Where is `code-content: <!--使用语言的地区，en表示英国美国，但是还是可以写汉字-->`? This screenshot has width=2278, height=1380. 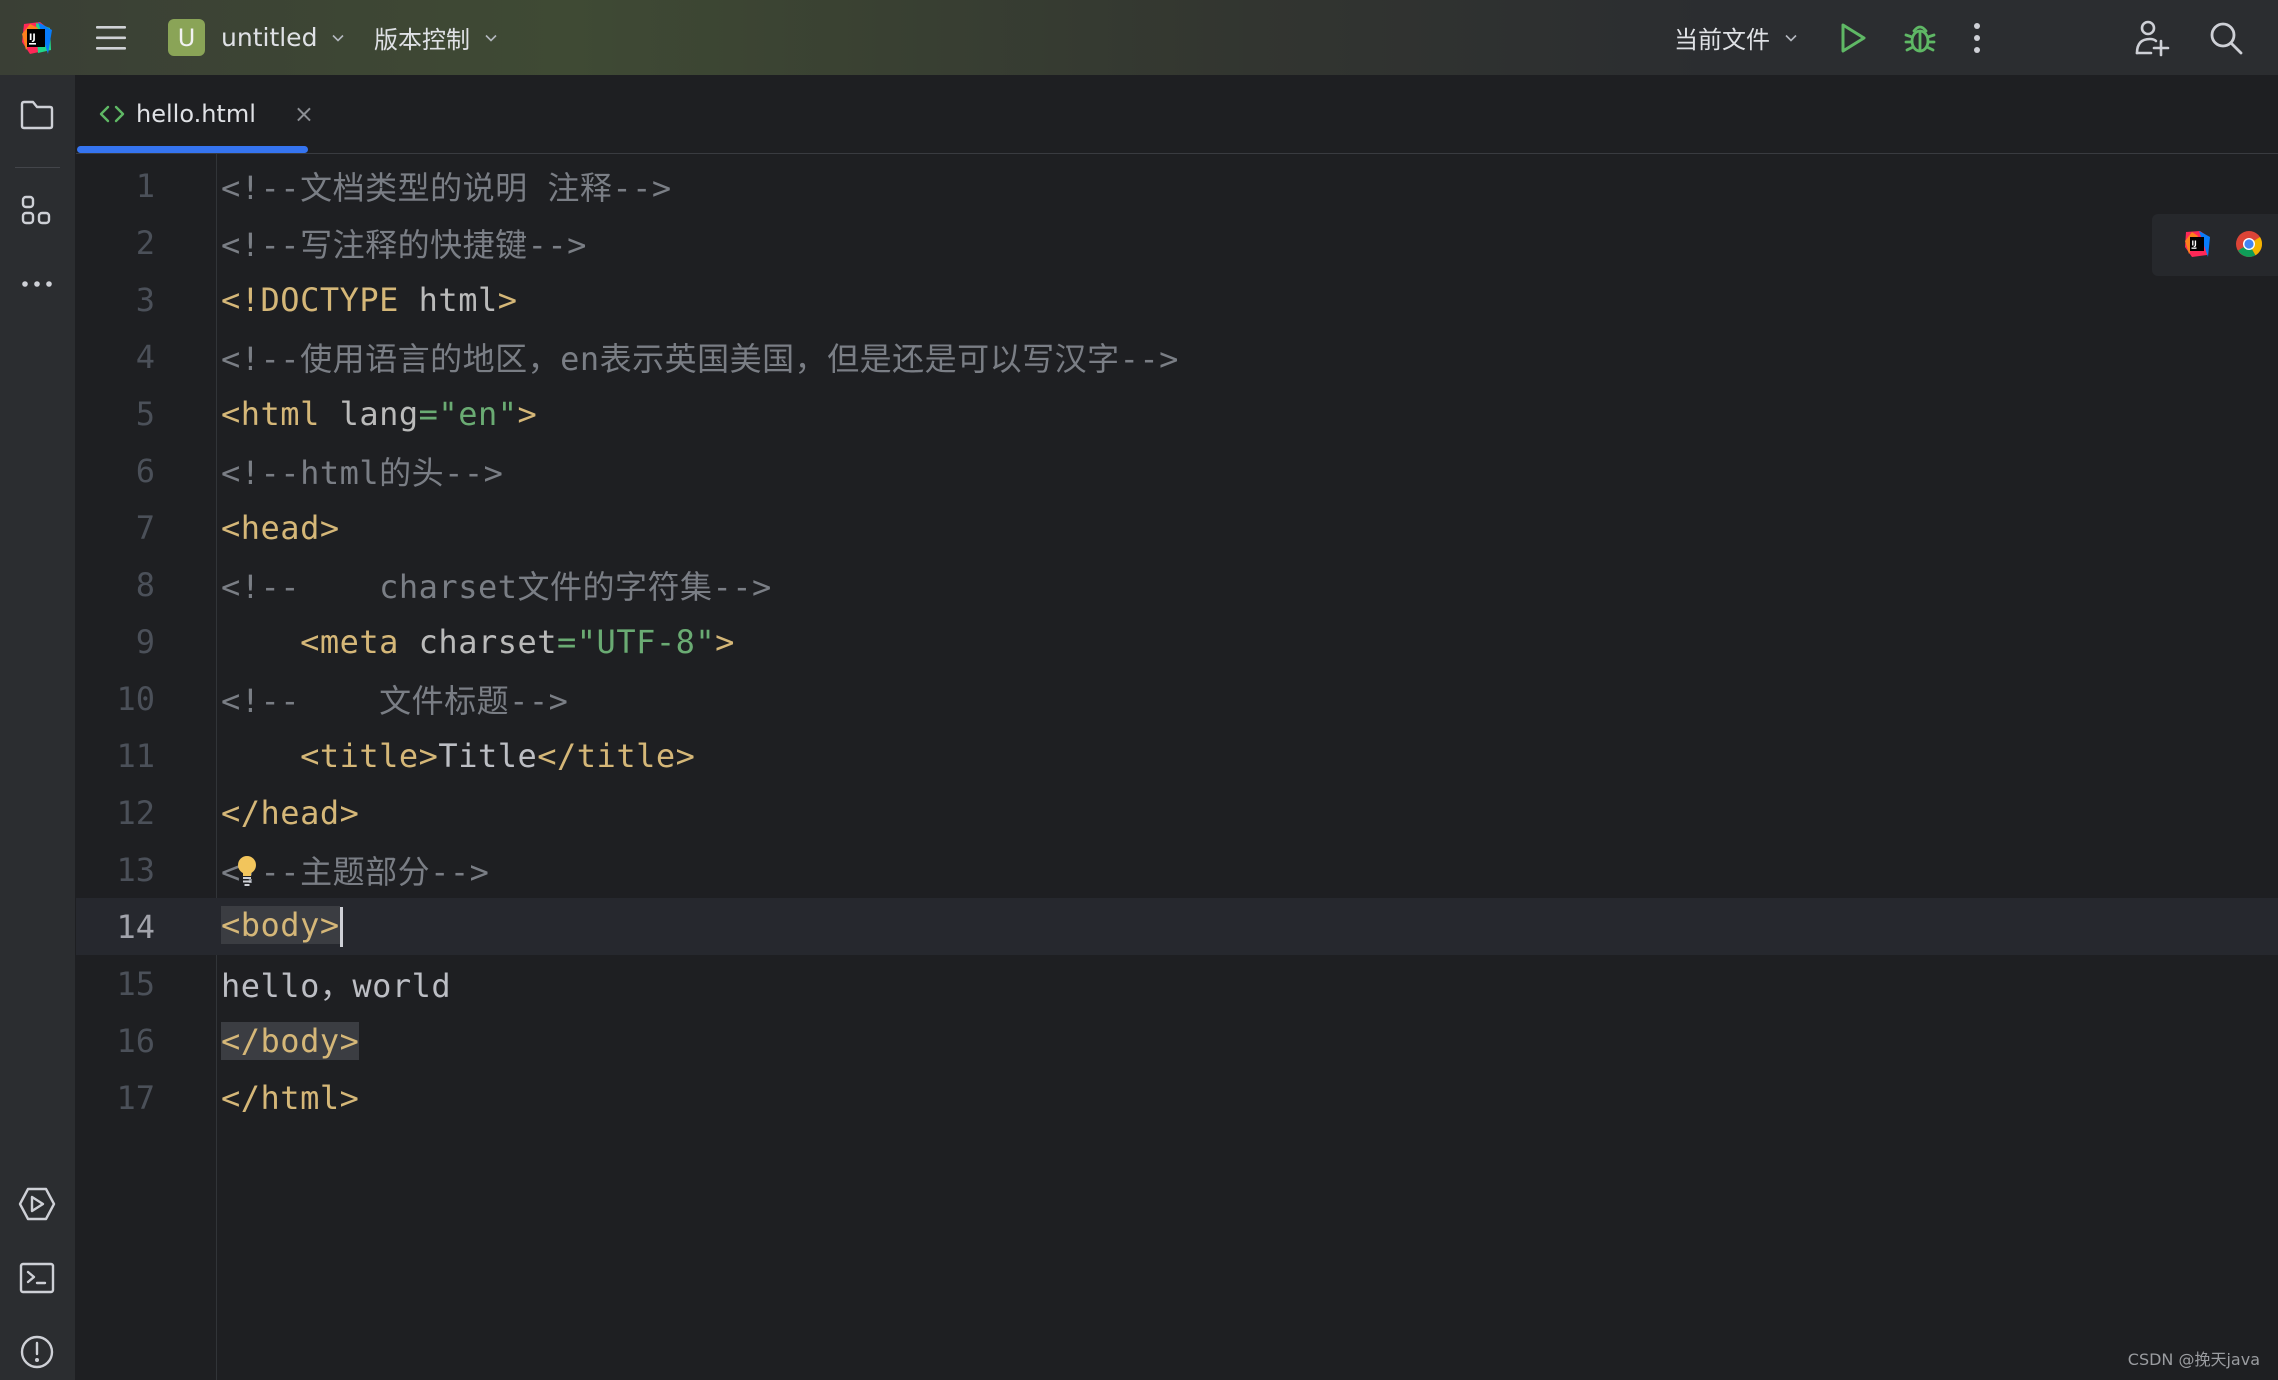 code-content: <!--使用语言的地区，en表示英国美国，但是还是可以写汉字--> is located at coordinates (700, 357).